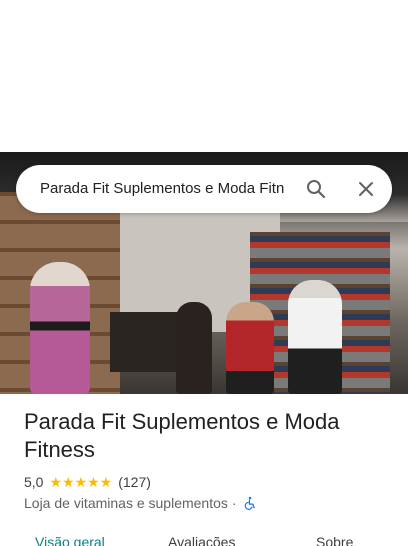 This screenshot has height=546, width=408. Describe the element at coordinates (201, 540) in the screenshot. I see `tab-reviews: Avaliações` at that location.